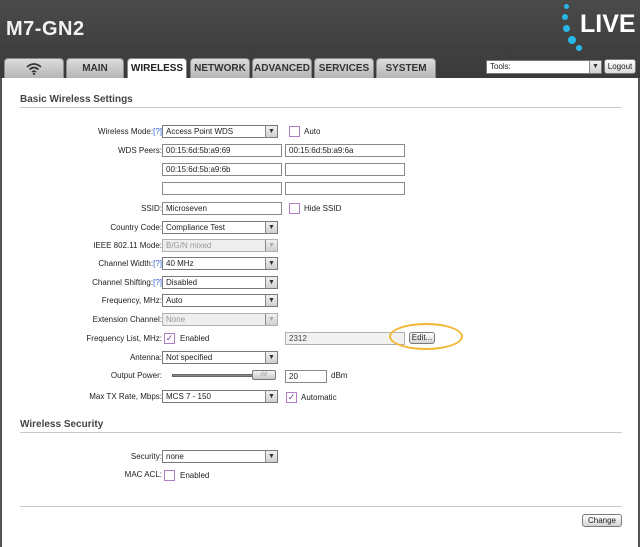 The width and height of the screenshot is (640, 547). I want to click on wds-peer-3-input: 00:15:6d:5b:a9:6b, so click(222, 169).